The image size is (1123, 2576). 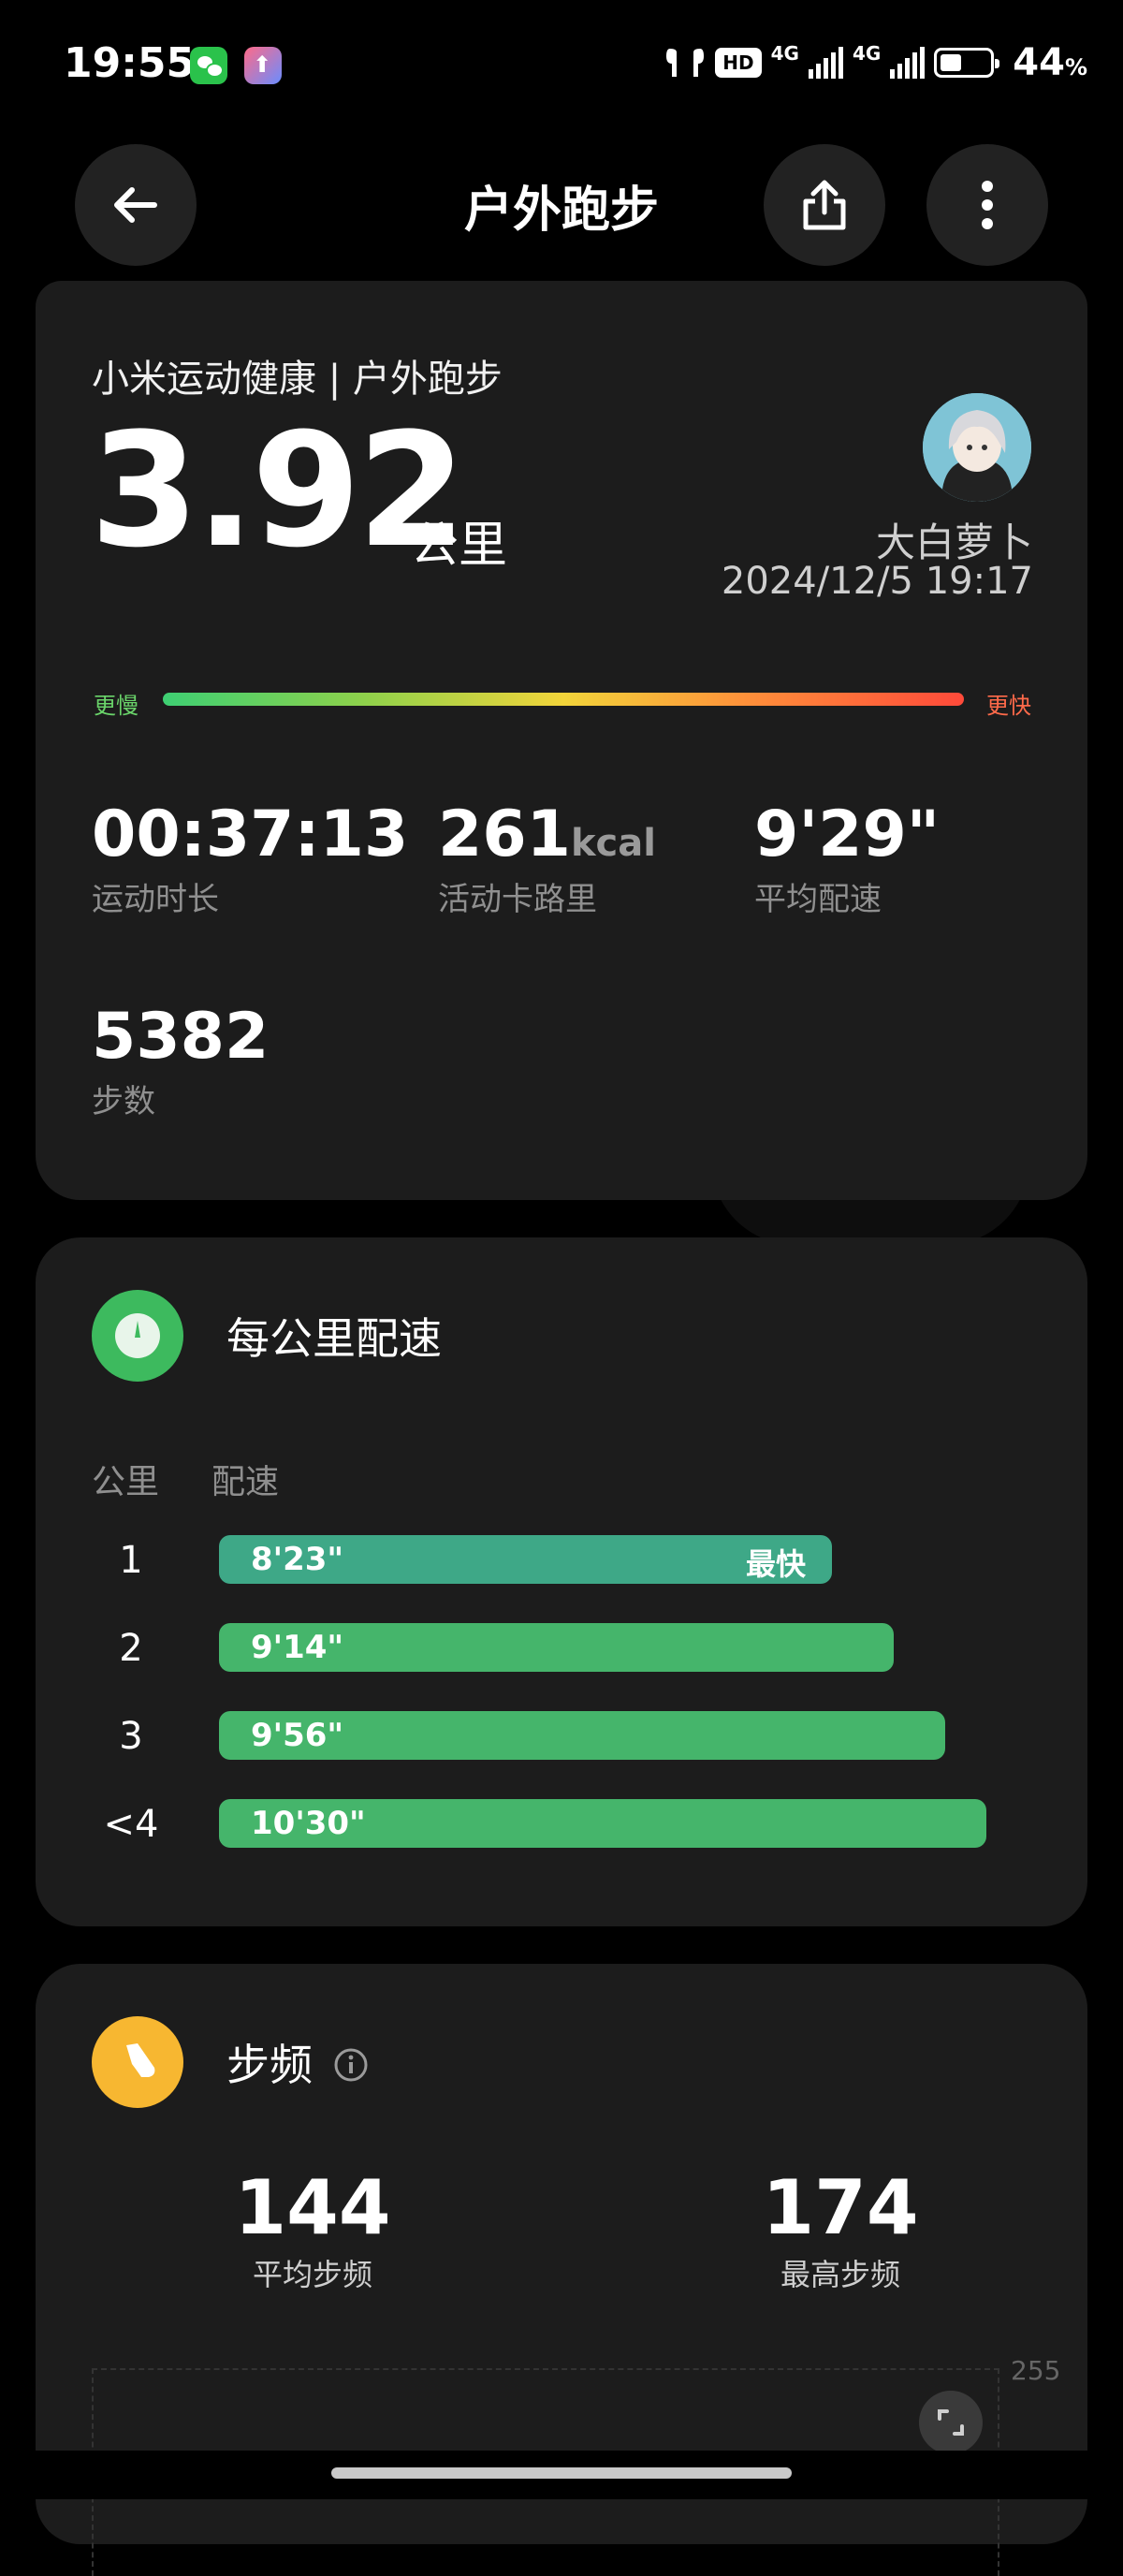 I want to click on calories-unit: kcal, so click(x=613, y=843).